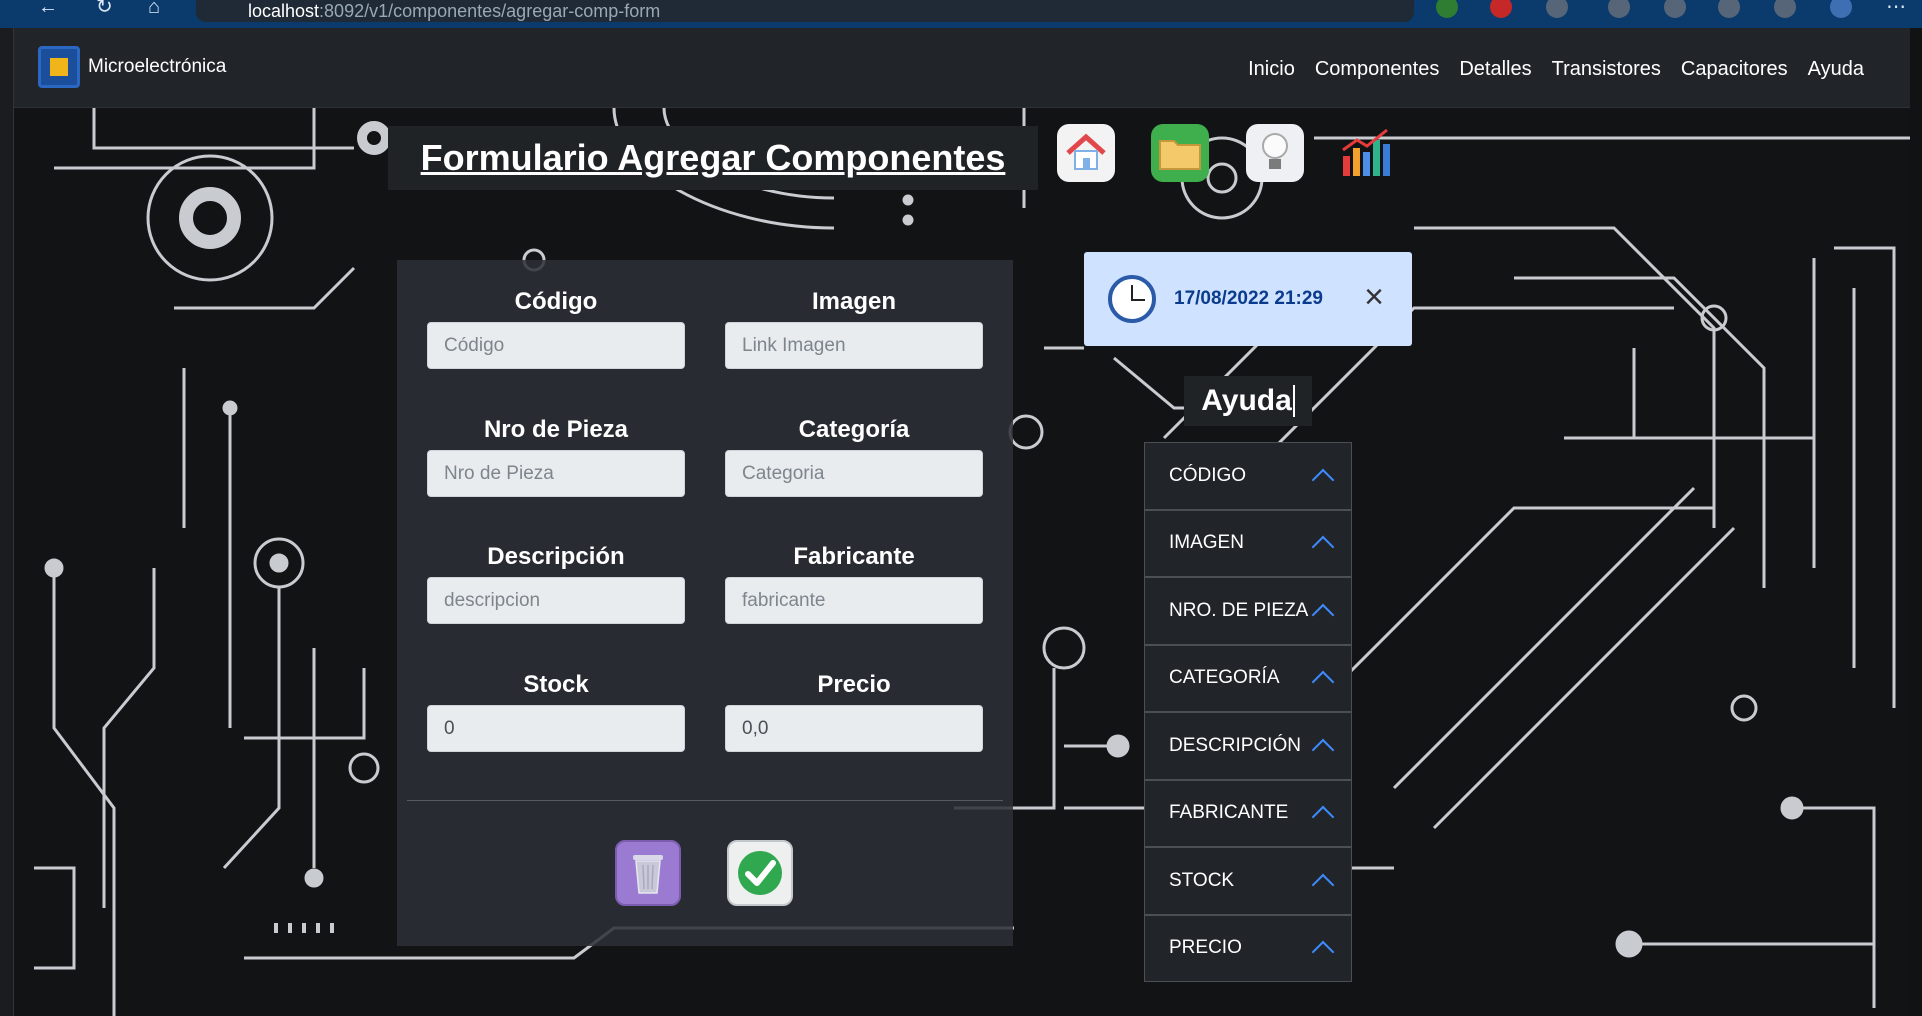 This screenshot has width=1922, height=1016. Describe the element at coordinates (1501, 9) in the screenshot. I see `video-extension-icon` at that location.